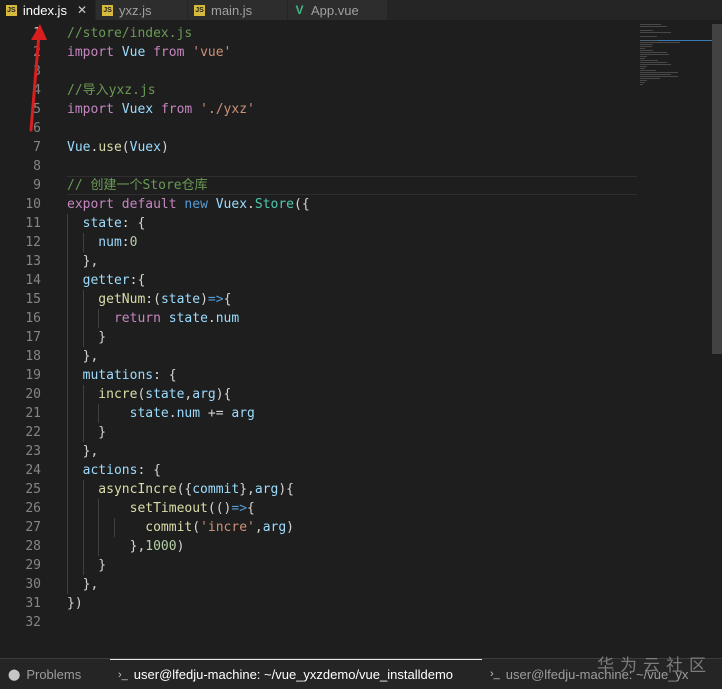 Image resolution: width=722 pixels, height=689 pixels. I want to click on code-token: +=, so click(216, 413).